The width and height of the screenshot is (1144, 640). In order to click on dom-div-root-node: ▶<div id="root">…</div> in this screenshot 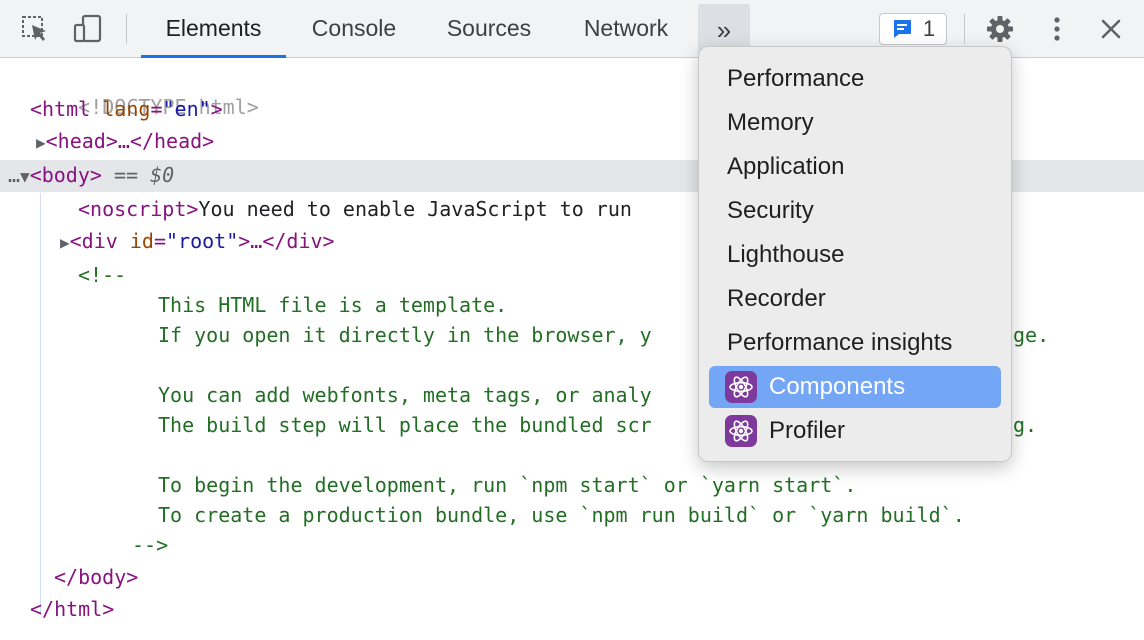, I will do `click(197, 241)`.